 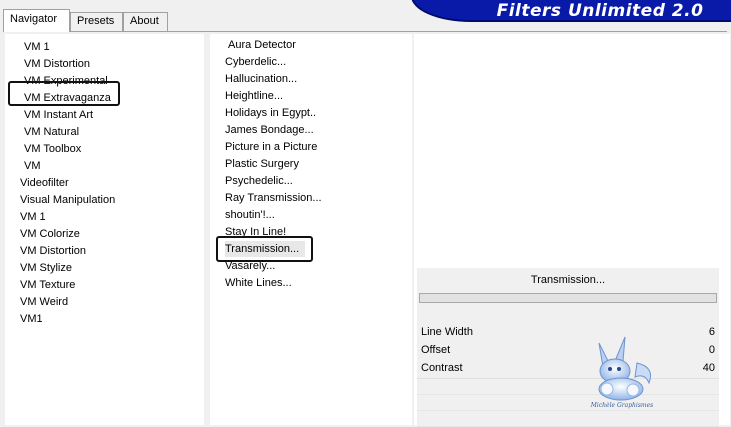 I want to click on category-item: VM Instant Art, so click(x=58, y=115).